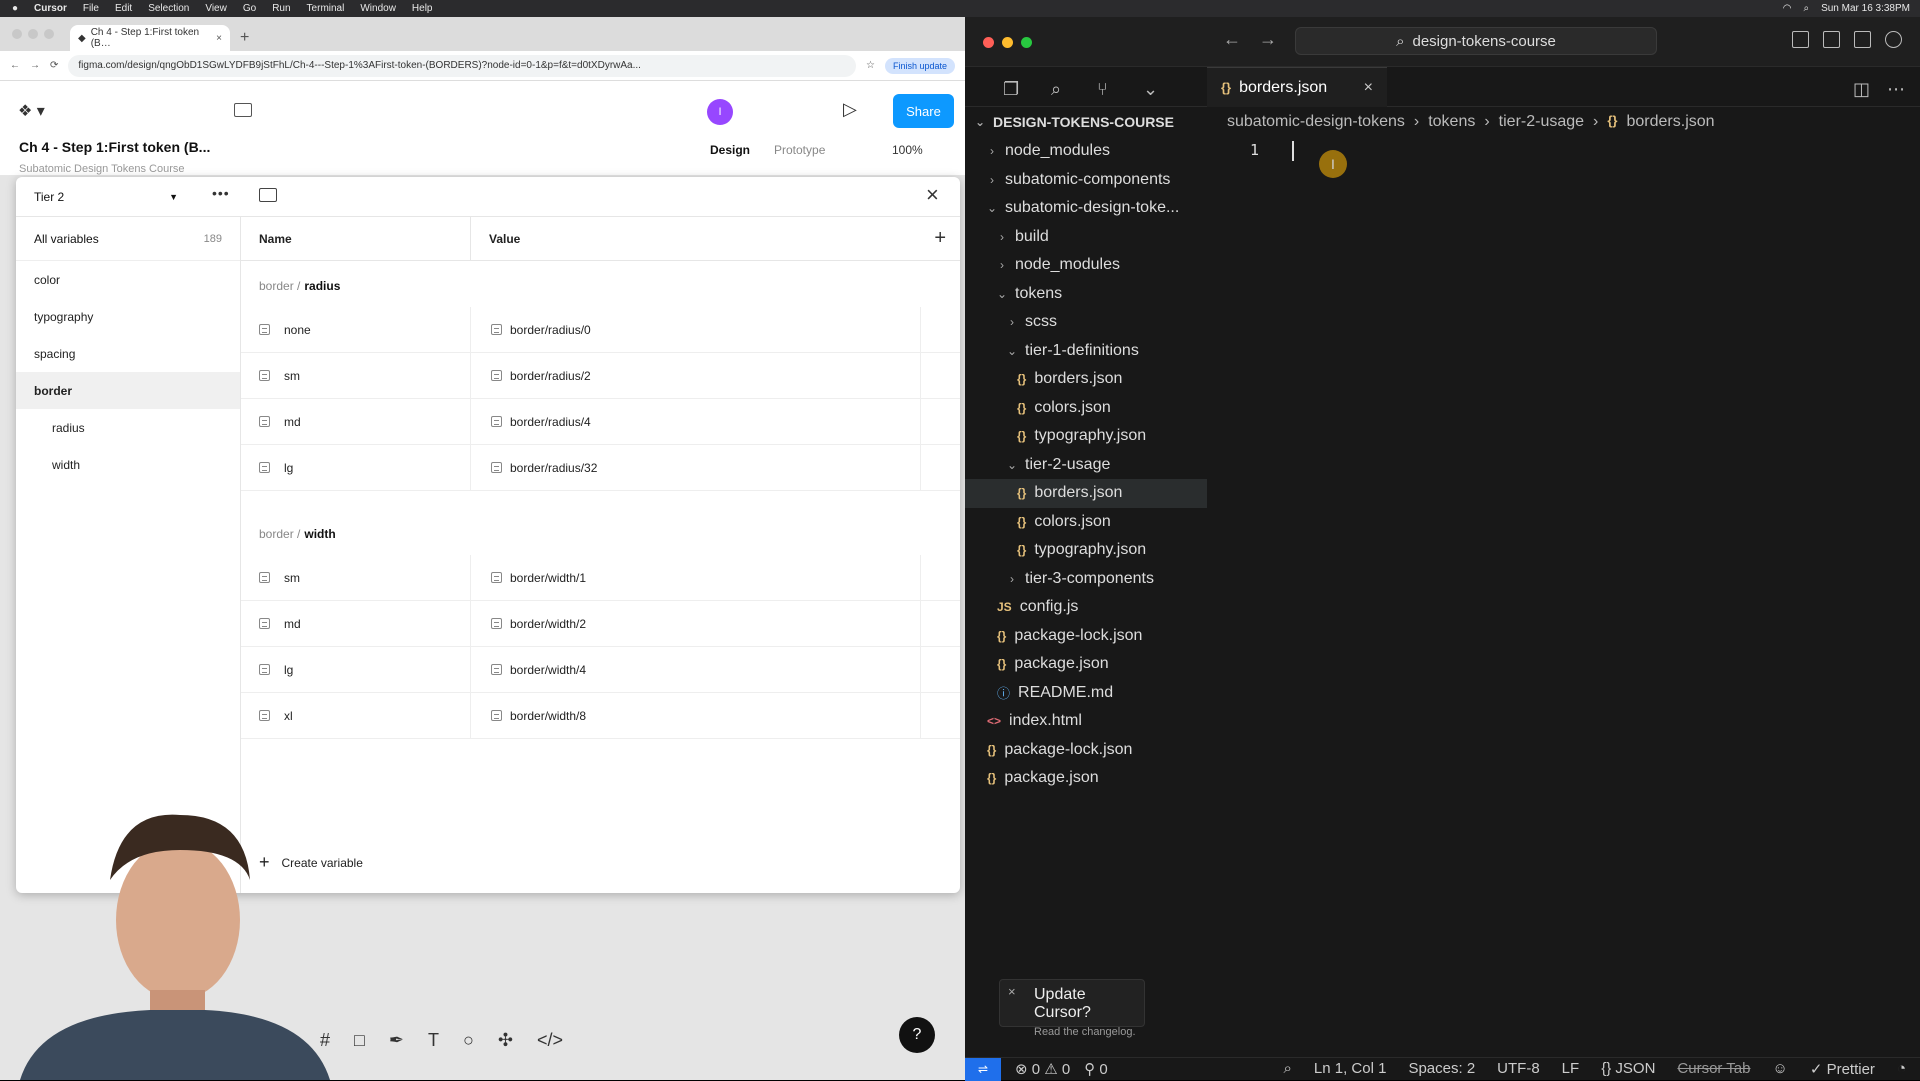 This screenshot has width=1920, height=1081. I want to click on table-row: md border/radius/4, so click(600, 422).